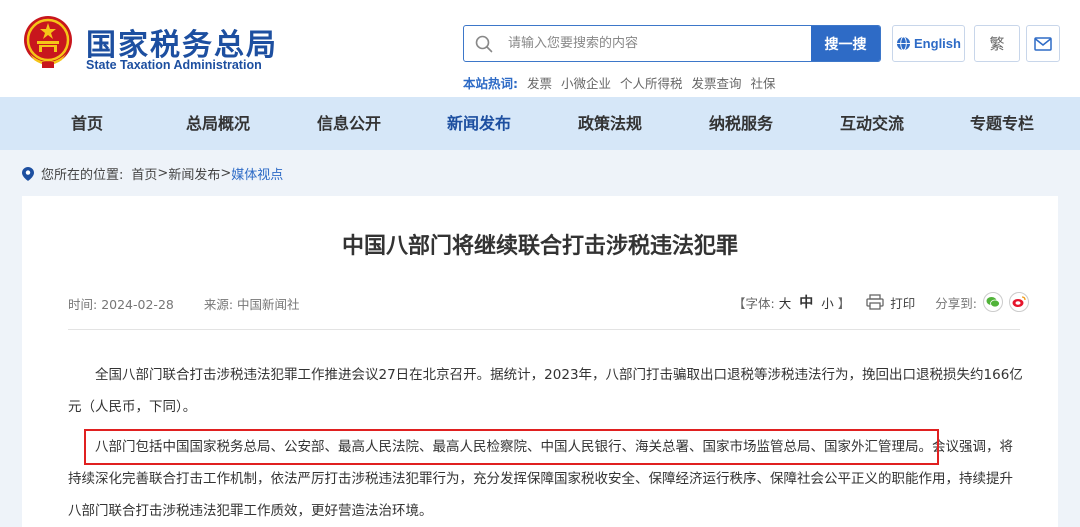  I want to click on traditional-chinese-button: 繁, so click(997, 43).